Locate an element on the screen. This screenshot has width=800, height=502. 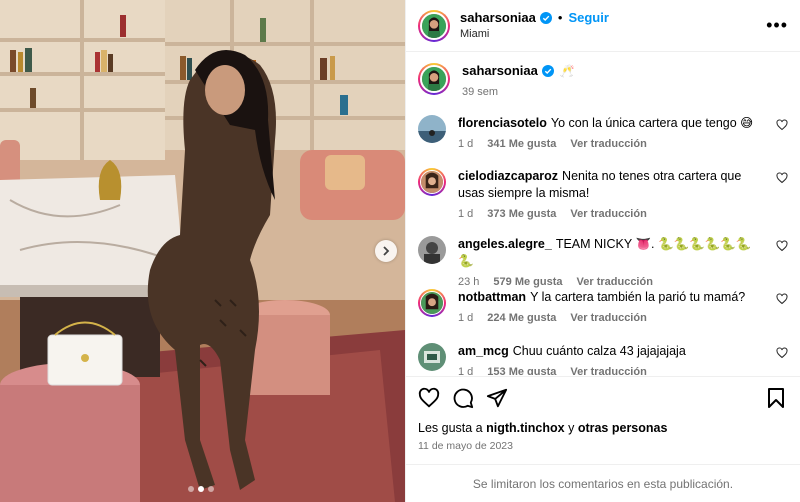
comment-username: am_mcg is located at coordinates (483, 351).